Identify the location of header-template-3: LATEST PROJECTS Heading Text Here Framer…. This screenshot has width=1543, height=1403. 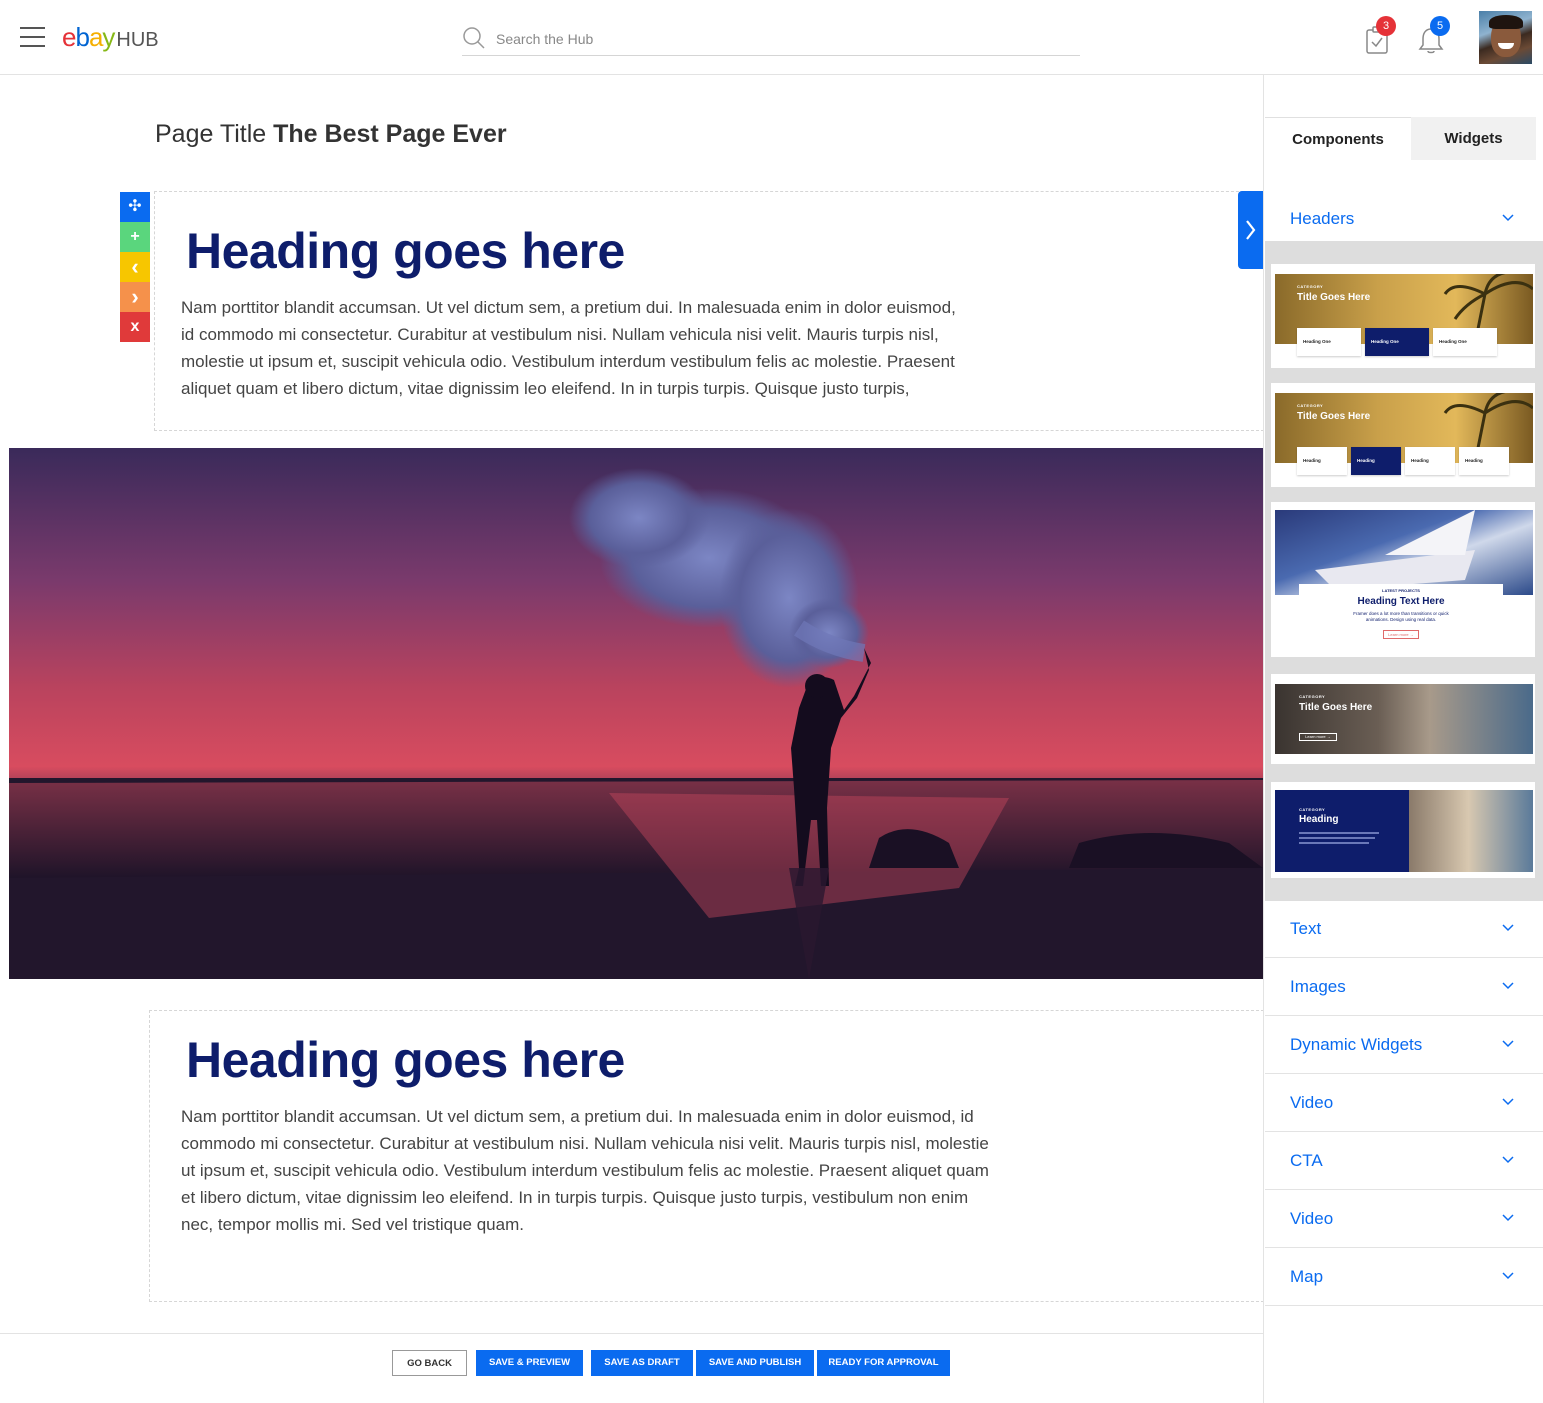
(1403, 579).